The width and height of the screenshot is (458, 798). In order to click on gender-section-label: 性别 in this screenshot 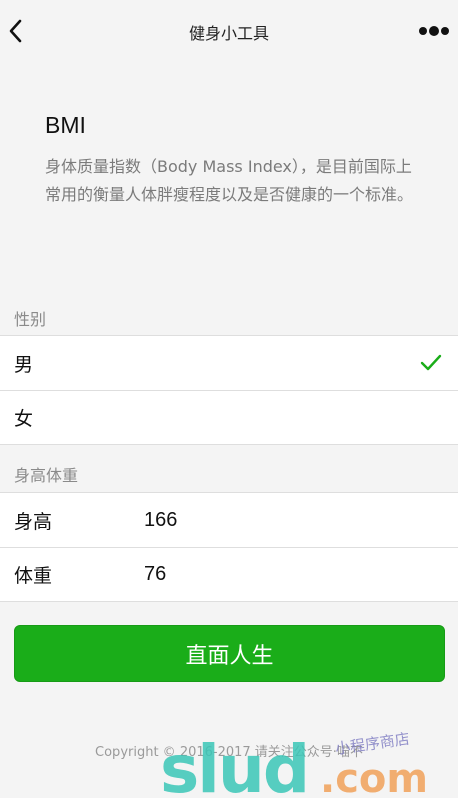, I will do `click(30, 319)`.